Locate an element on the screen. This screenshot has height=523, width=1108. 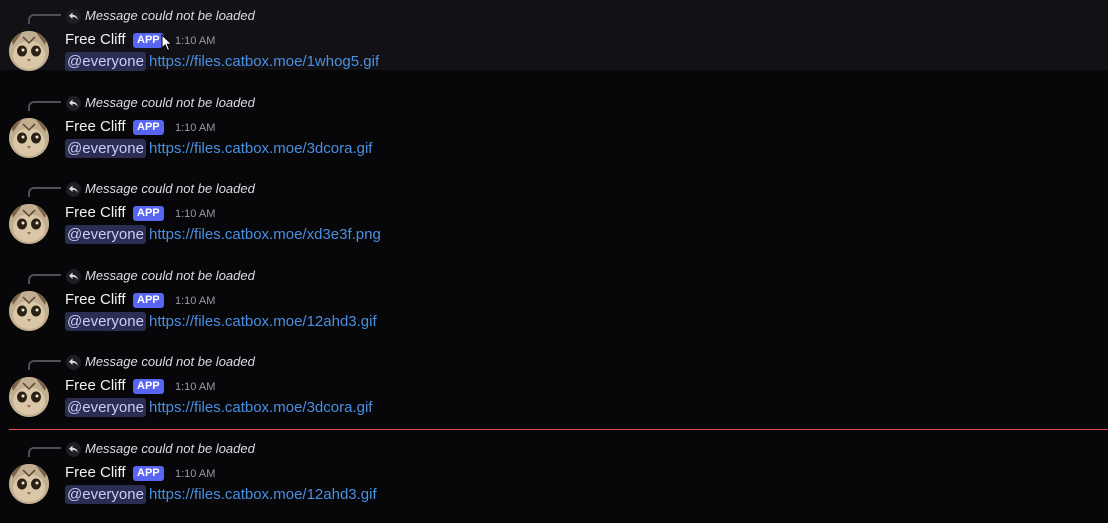
mouse-cursor-icon is located at coordinates (167, 43).